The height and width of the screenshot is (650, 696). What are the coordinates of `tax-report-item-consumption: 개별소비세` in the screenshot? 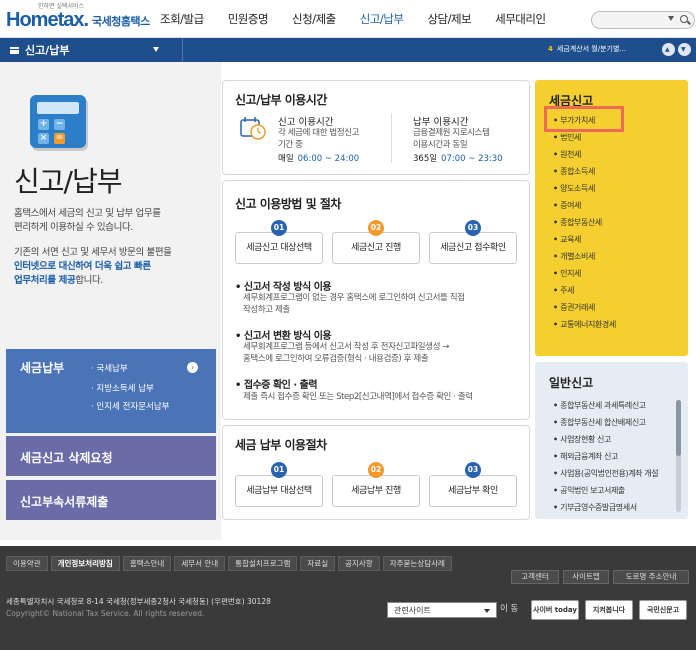 It's located at (574, 256).